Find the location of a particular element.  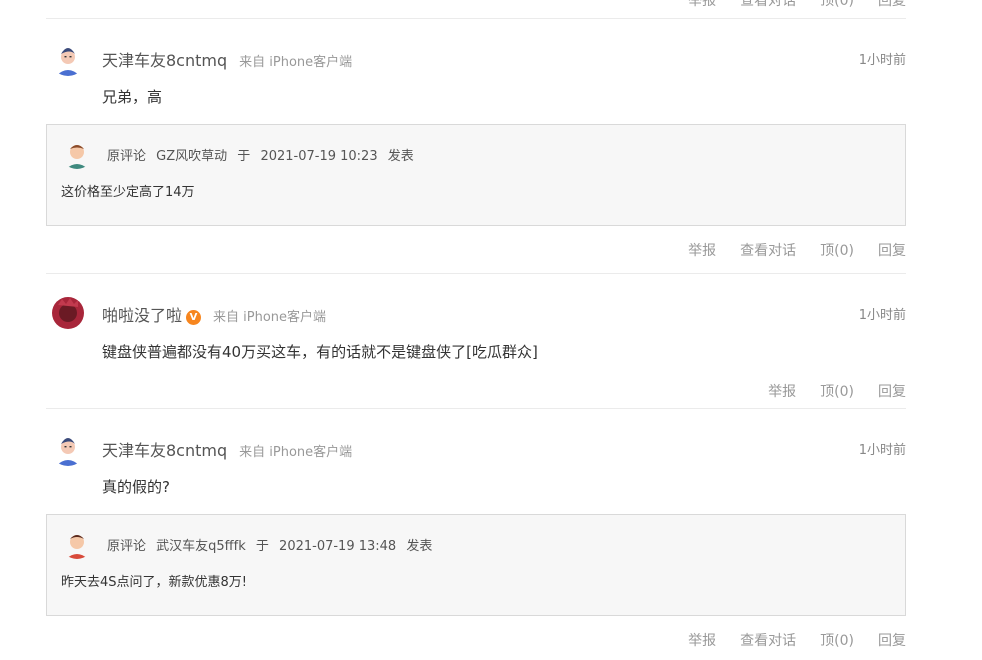

quoted-meta: 原评论 武汉车友q5fffk 于 2021-07-19 13:48 发表 is located at coordinates (272, 544).